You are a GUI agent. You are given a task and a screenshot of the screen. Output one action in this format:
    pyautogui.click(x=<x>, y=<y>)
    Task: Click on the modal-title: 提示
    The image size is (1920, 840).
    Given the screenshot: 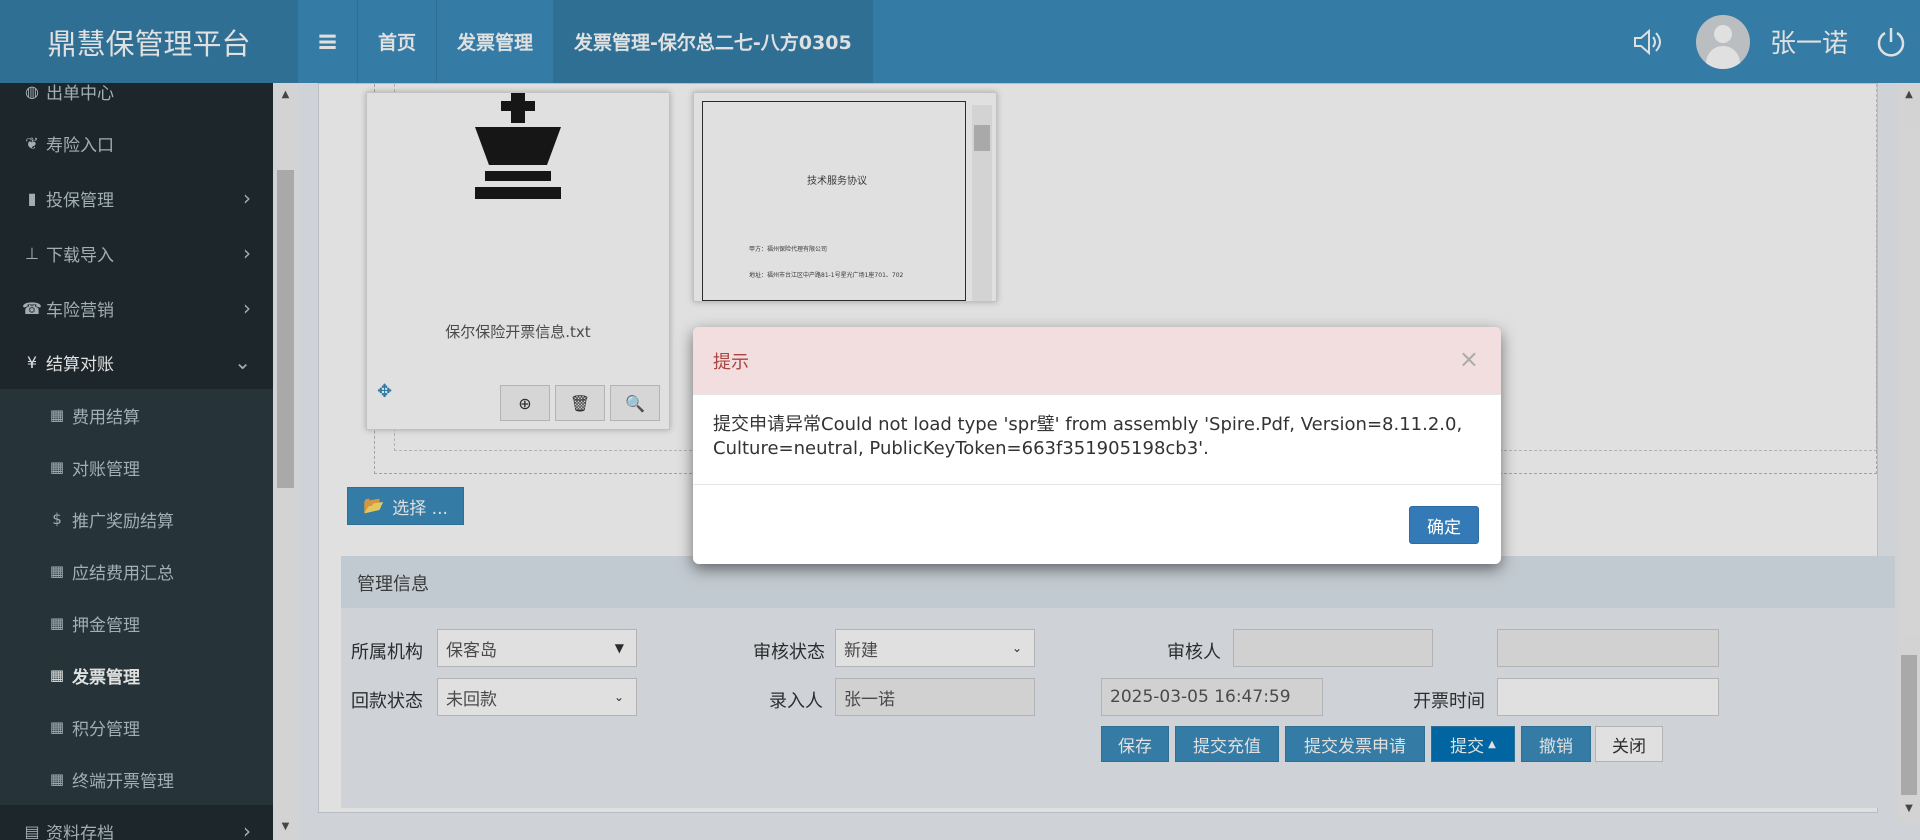 What is the action you would take?
    pyautogui.click(x=731, y=362)
    